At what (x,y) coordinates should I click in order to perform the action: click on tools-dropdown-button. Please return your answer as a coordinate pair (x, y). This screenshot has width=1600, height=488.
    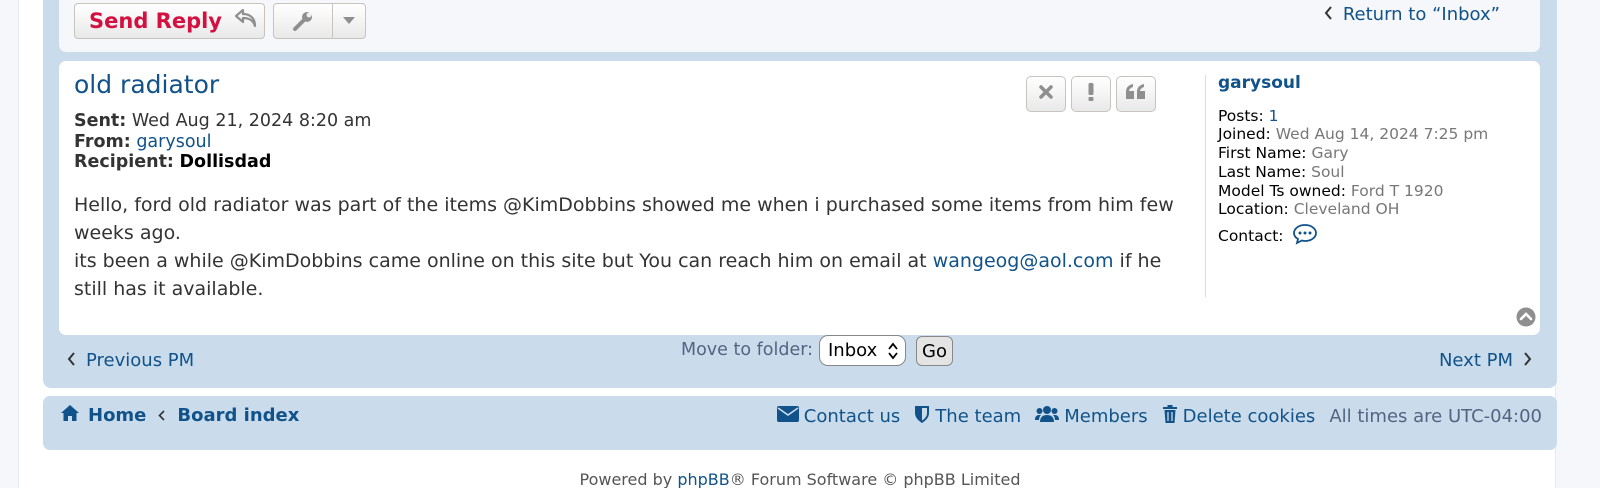
    Looking at the image, I should click on (319, 21).